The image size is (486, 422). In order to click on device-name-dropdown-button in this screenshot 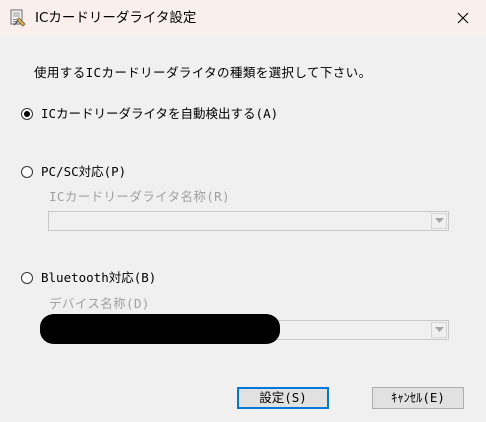, I will do `click(439, 330)`.